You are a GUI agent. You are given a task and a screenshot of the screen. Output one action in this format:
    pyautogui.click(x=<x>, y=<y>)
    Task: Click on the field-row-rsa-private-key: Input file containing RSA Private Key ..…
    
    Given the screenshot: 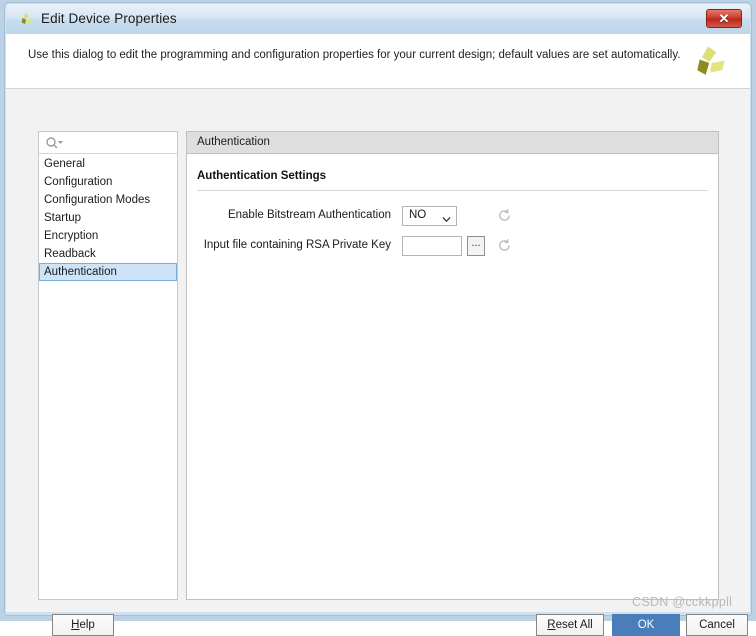 What is the action you would take?
    pyautogui.click(x=452, y=247)
    